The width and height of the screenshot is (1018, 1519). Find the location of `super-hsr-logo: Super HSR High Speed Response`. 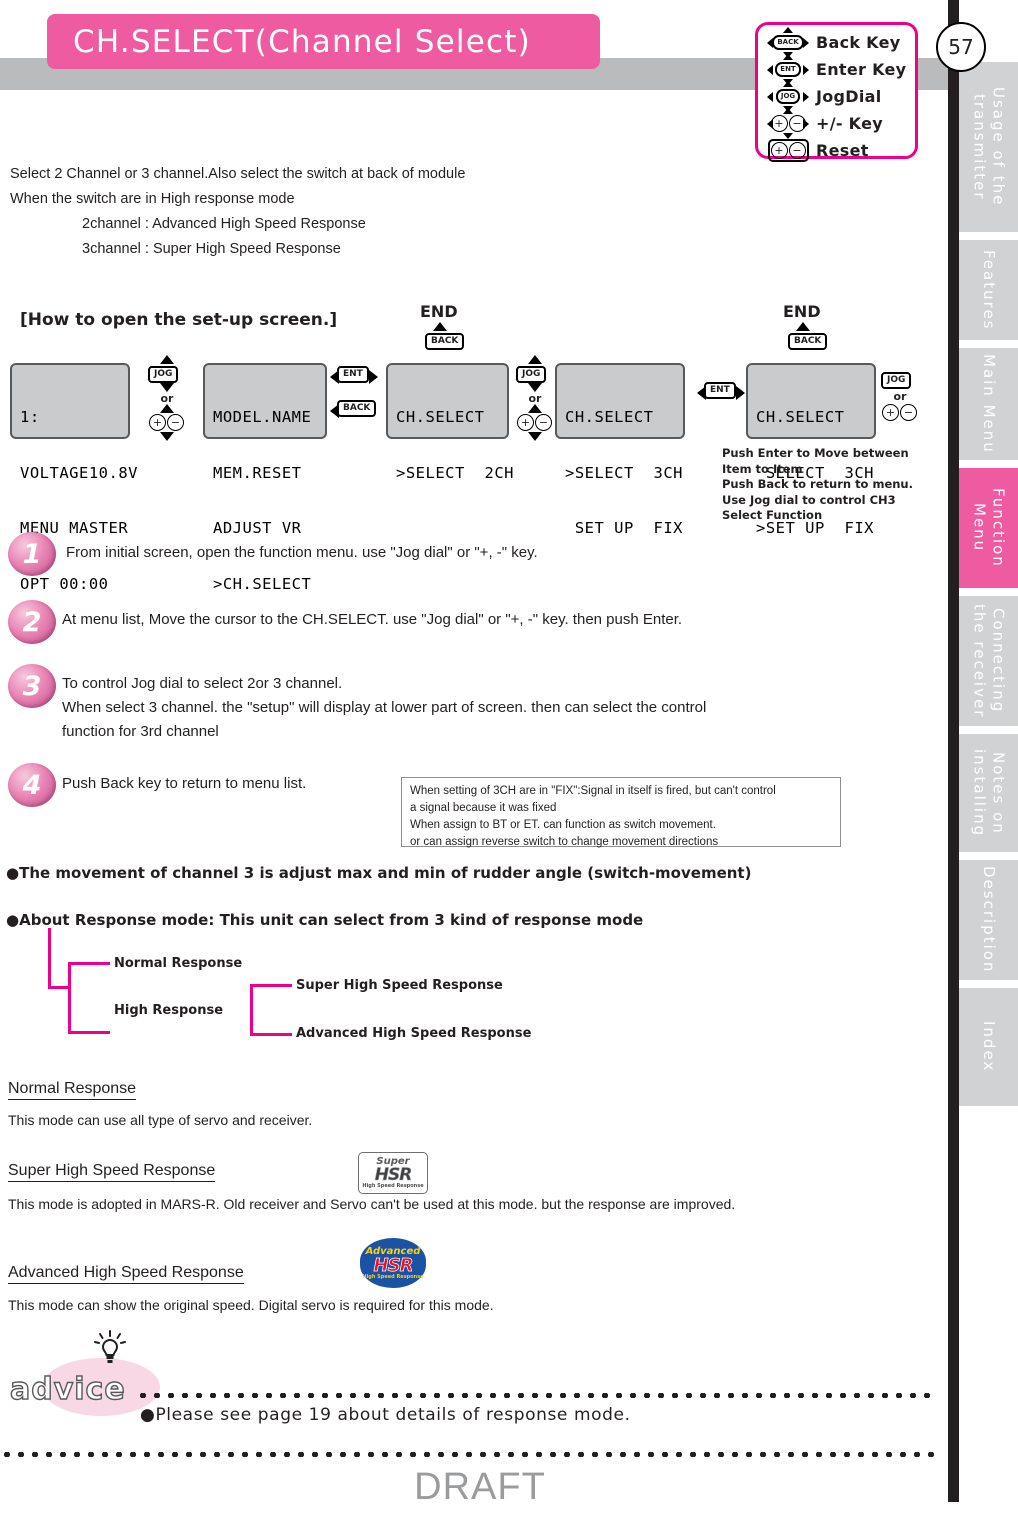

super-hsr-logo: Super HSR High Speed Response is located at coordinates (393, 1173).